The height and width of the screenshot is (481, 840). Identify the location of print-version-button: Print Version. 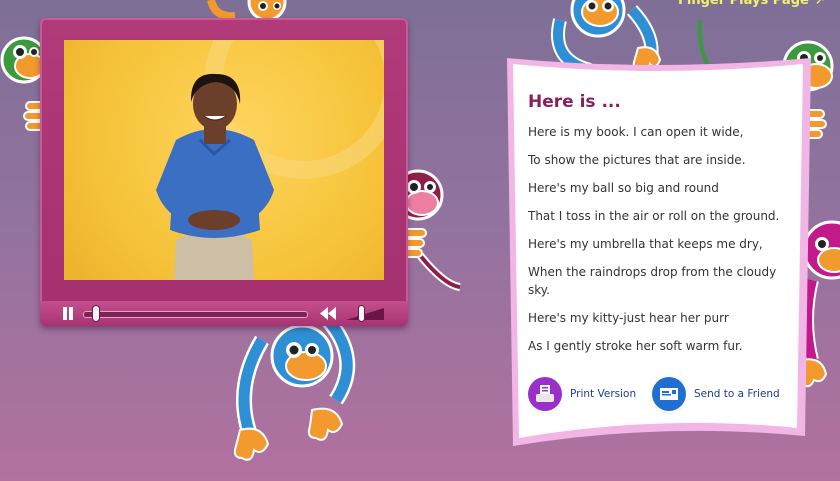
(582, 394).